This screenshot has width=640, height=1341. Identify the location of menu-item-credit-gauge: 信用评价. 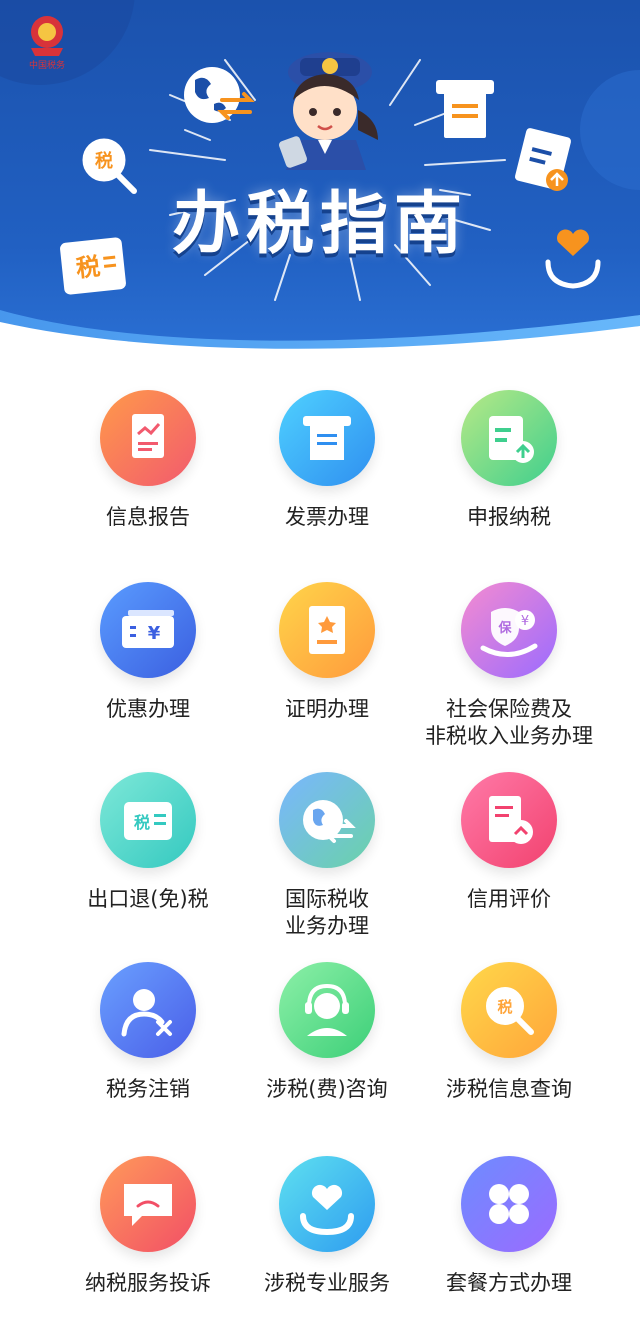
(509, 842).